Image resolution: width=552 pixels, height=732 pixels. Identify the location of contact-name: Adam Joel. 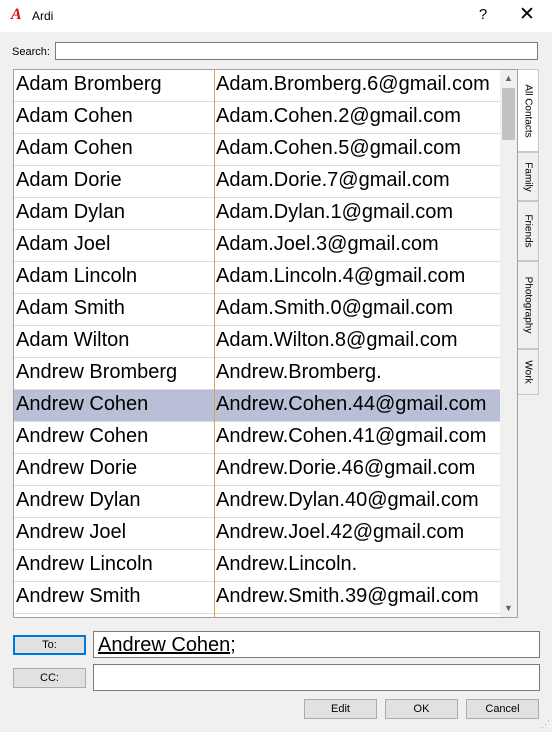
(63, 244).